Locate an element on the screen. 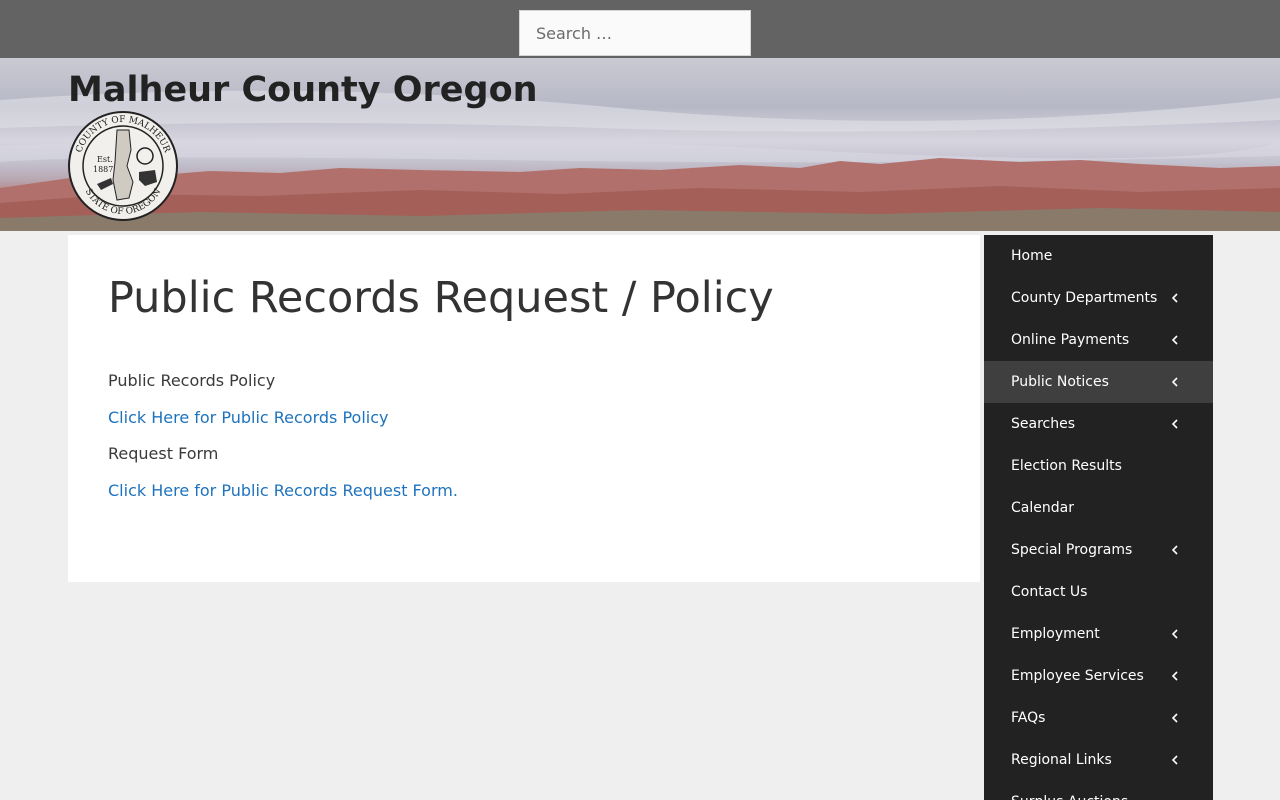 The height and width of the screenshot is (800, 1280). sidebar-item-employment: Employment is located at coordinates (1098, 634).